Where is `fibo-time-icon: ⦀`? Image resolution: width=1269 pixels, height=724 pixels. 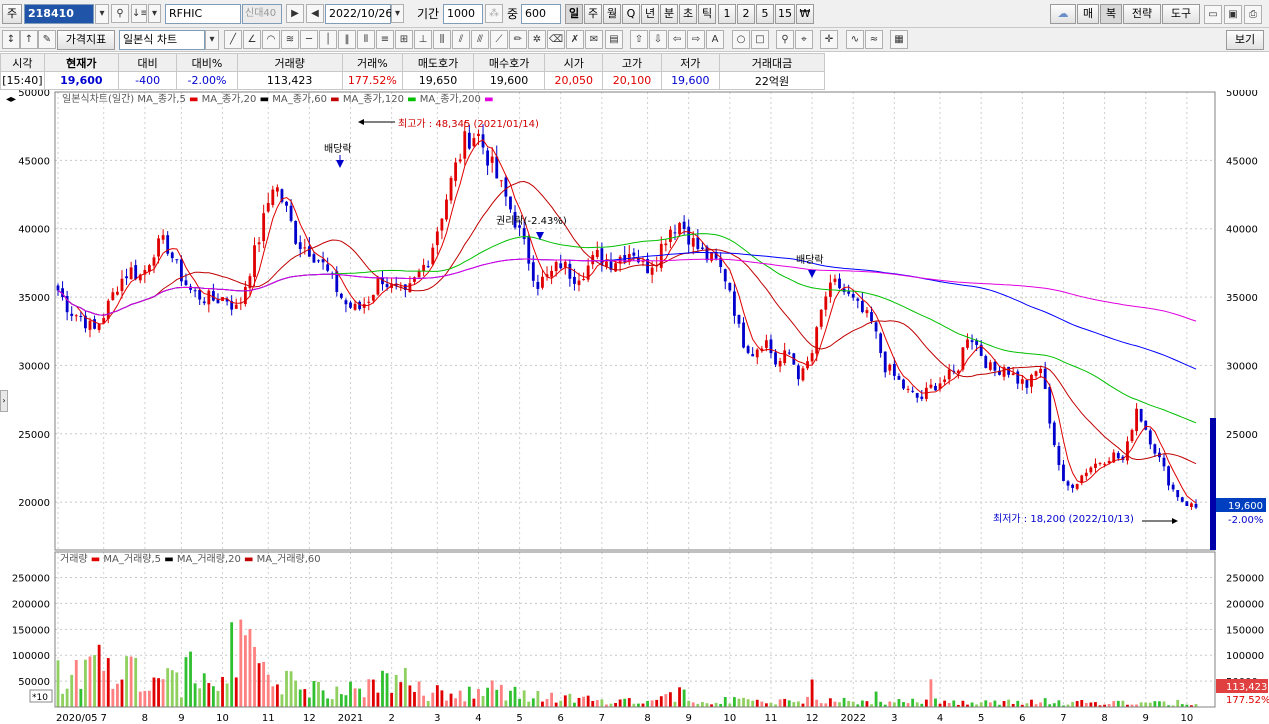 fibo-time-icon: ⦀ is located at coordinates (366, 39).